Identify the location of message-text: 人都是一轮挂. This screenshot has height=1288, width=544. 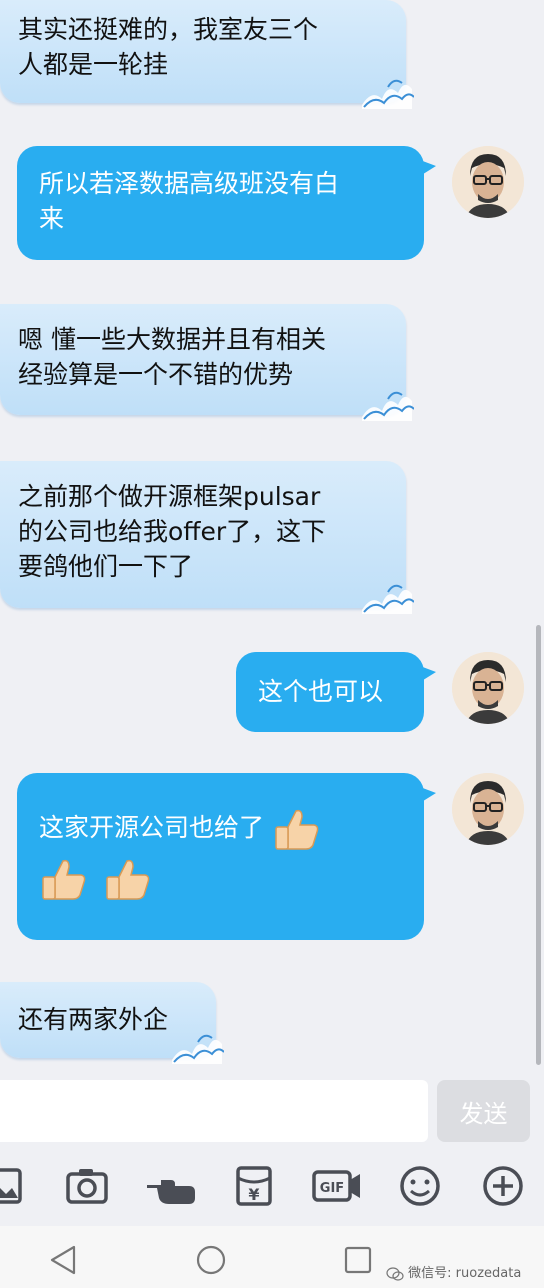
(93, 64).